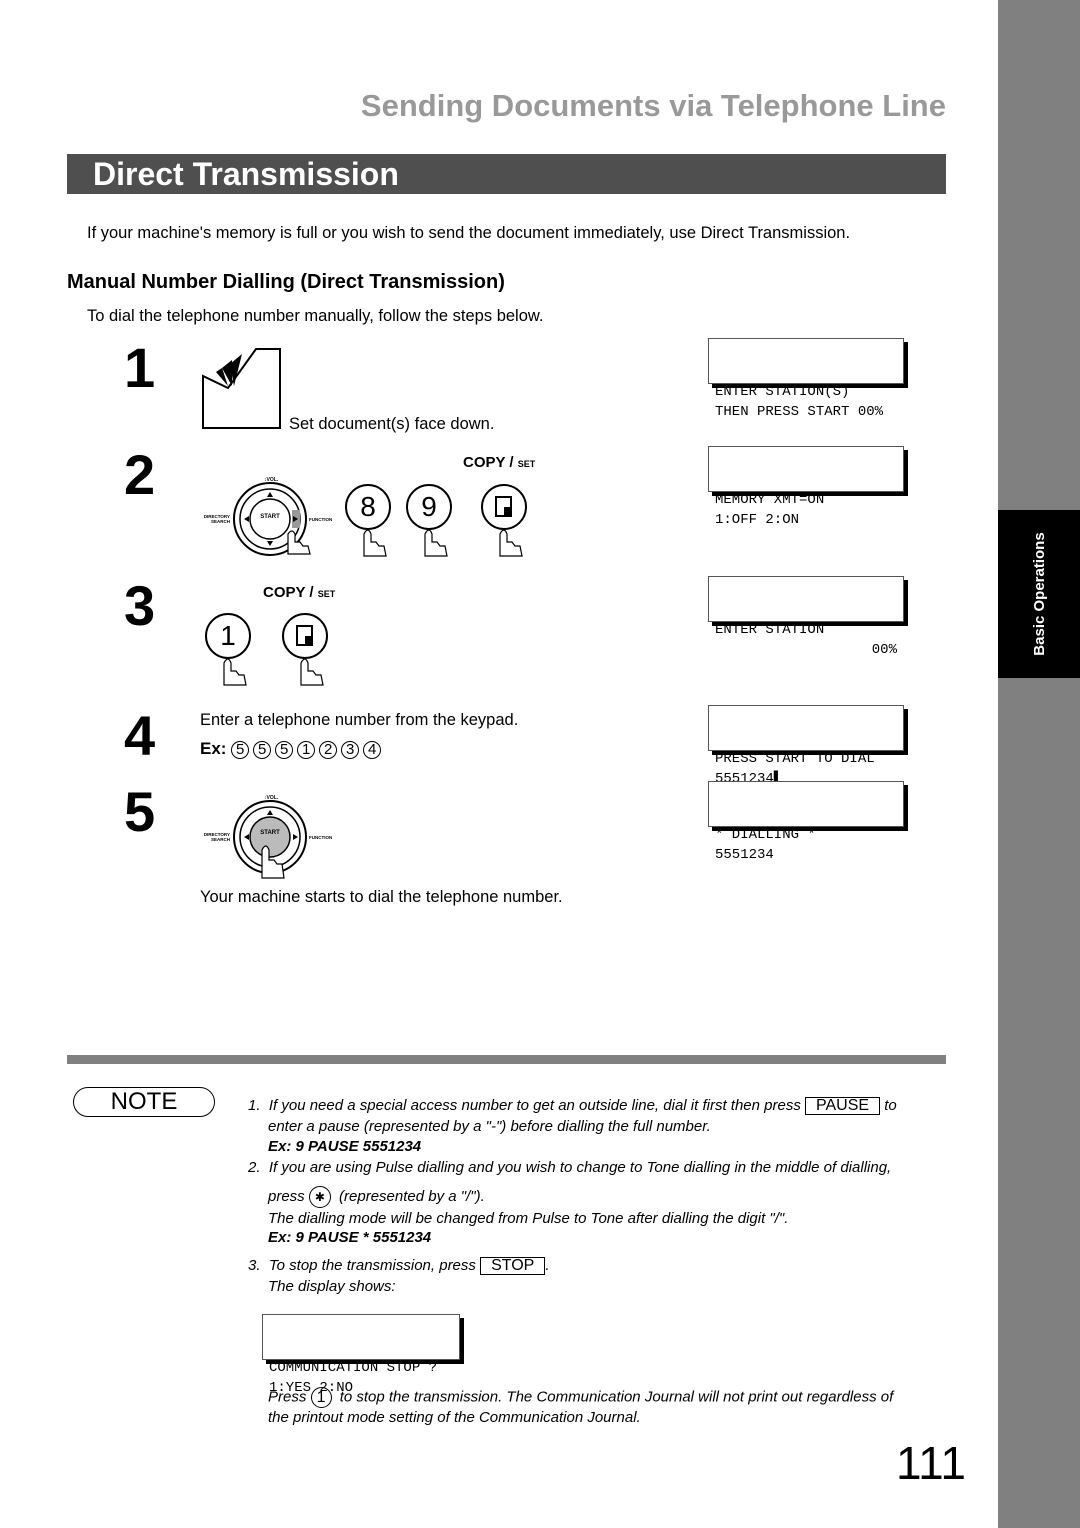 The image size is (1080, 1528). I want to click on example-digits: Ex: 5551234, so click(292, 749).